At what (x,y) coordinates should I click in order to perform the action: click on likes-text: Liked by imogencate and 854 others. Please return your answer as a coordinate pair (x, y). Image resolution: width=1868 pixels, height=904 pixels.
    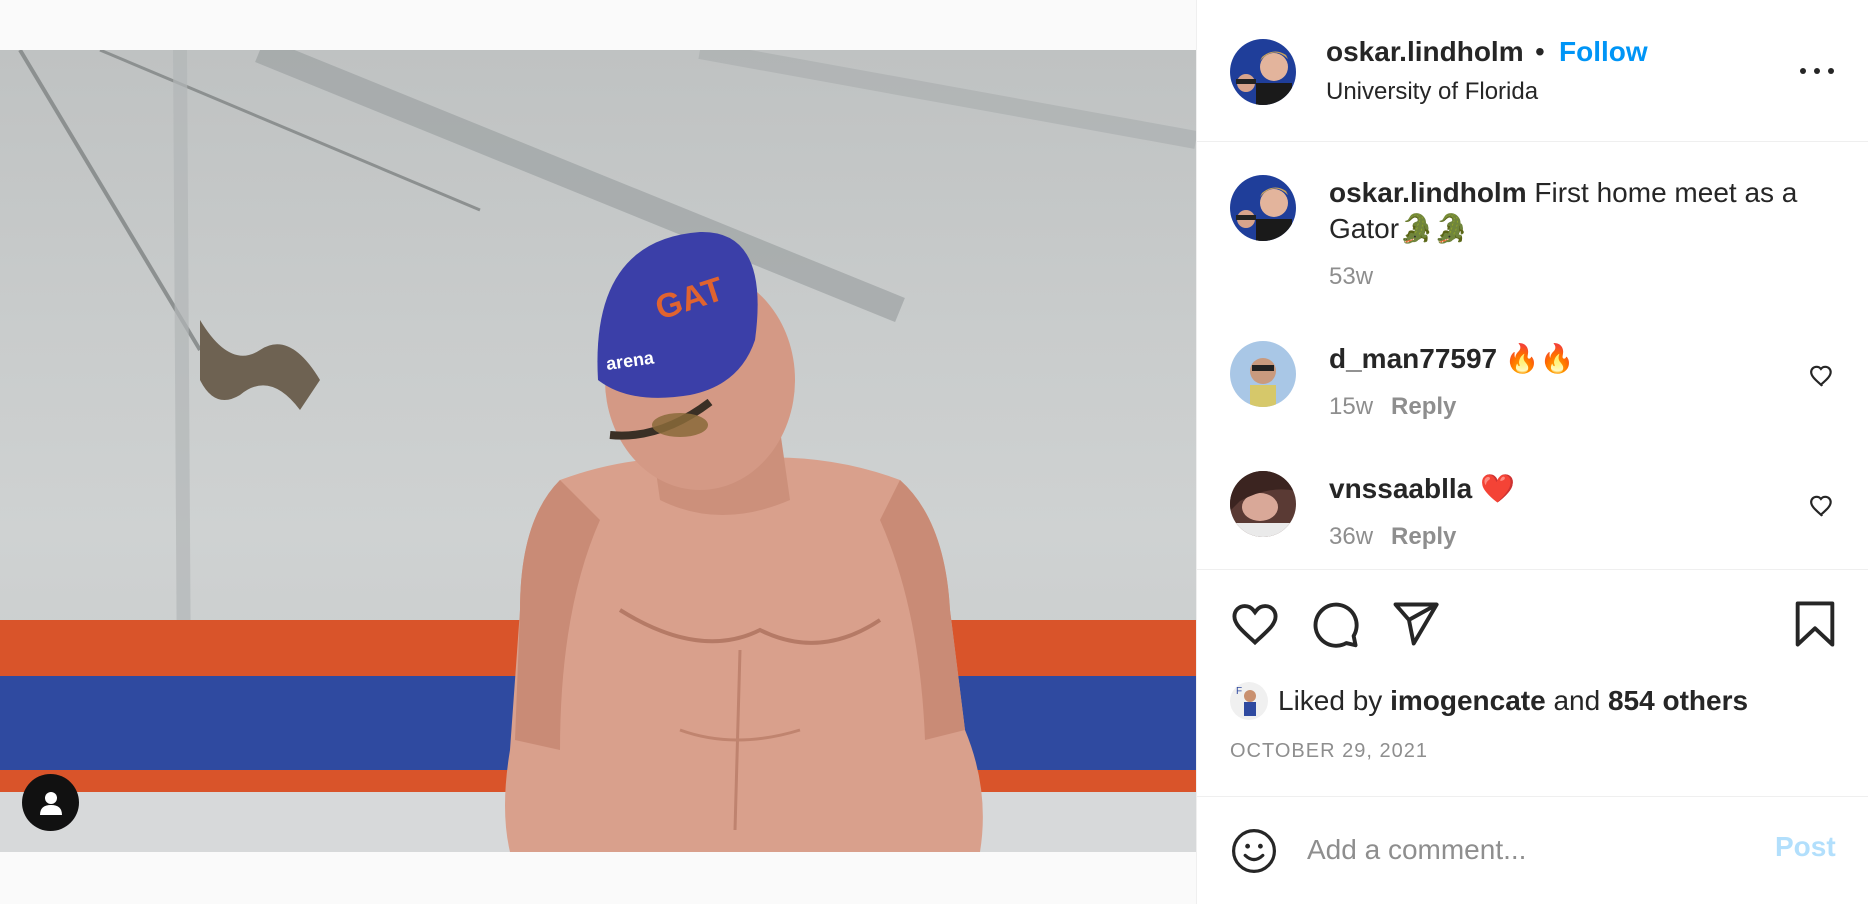
    Looking at the image, I should click on (1513, 700).